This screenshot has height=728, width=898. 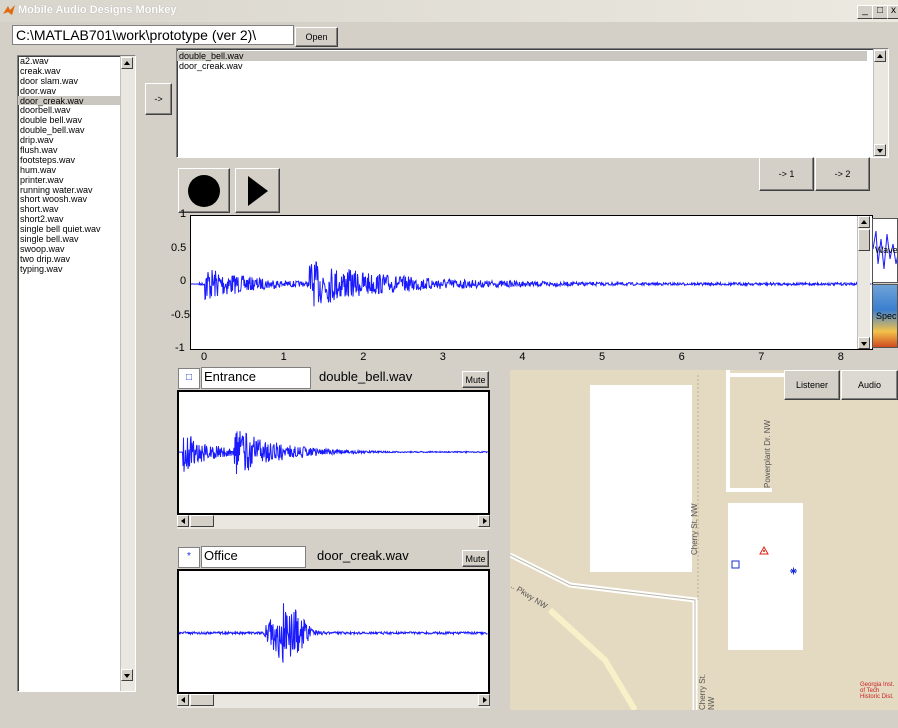 I want to click on maximize-button: □, so click(x=880, y=12).